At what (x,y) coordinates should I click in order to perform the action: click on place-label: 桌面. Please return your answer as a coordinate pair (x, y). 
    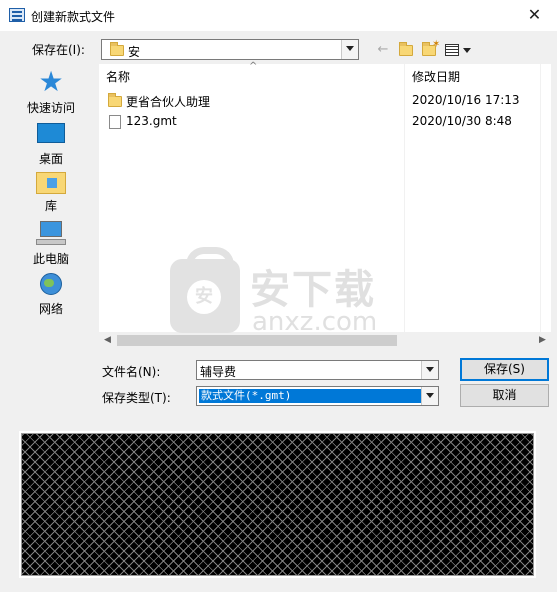
    Looking at the image, I should click on (50, 159).